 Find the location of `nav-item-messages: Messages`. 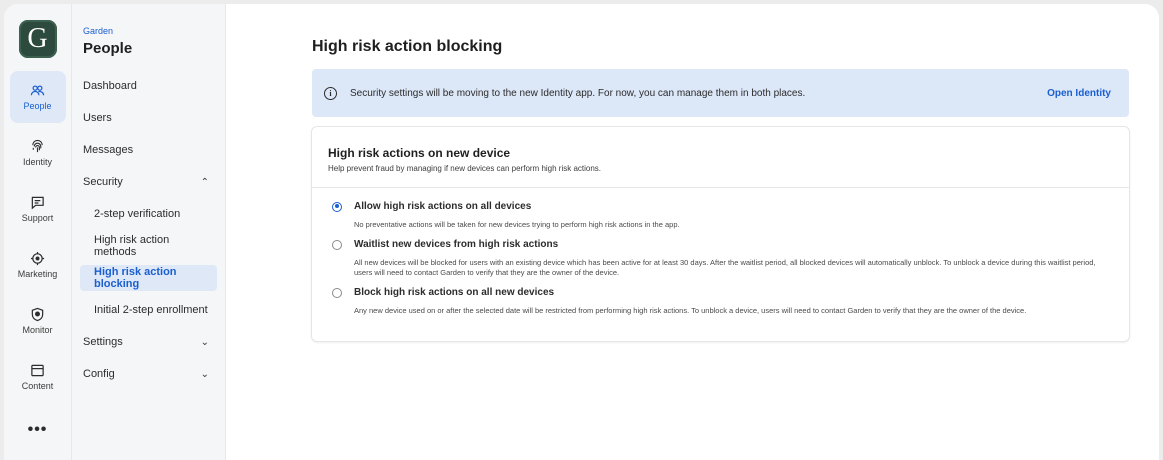

nav-item-messages: Messages is located at coordinates (148, 150).